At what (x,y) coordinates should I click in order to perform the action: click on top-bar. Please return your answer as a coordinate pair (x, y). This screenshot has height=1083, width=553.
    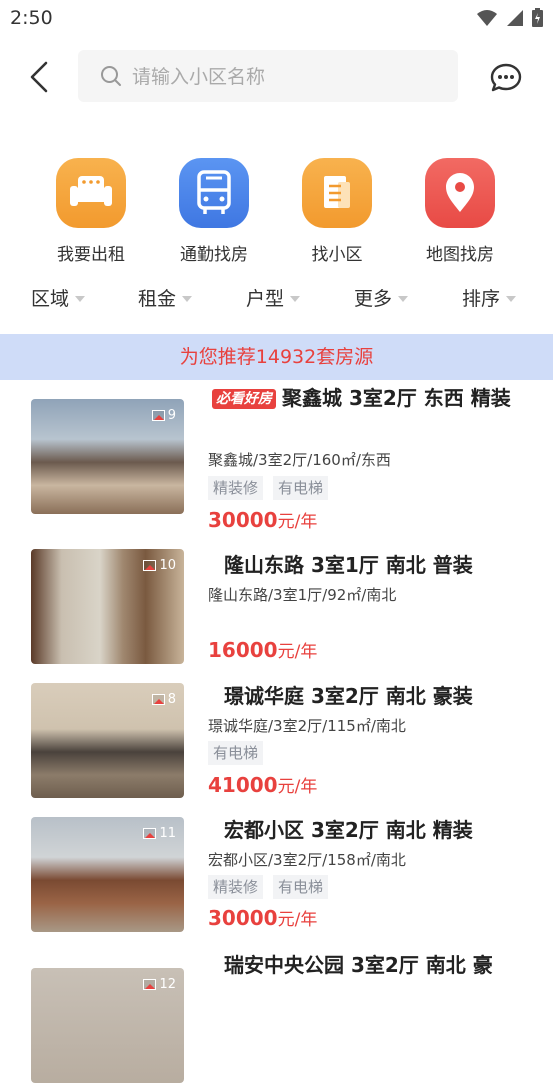
    Looking at the image, I should click on (276, 77).